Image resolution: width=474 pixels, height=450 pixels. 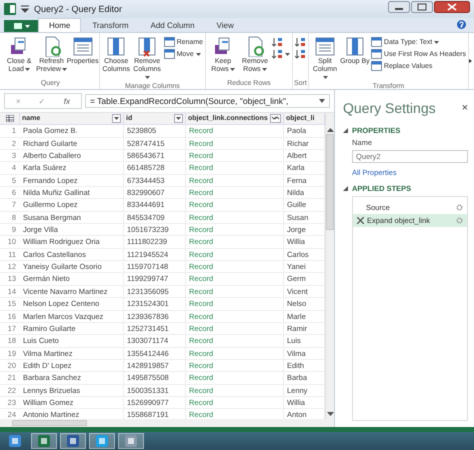 What do you see at coordinates (67, 101) in the screenshot?
I see `insert-function-button: fx` at bounding box center [67, 101].